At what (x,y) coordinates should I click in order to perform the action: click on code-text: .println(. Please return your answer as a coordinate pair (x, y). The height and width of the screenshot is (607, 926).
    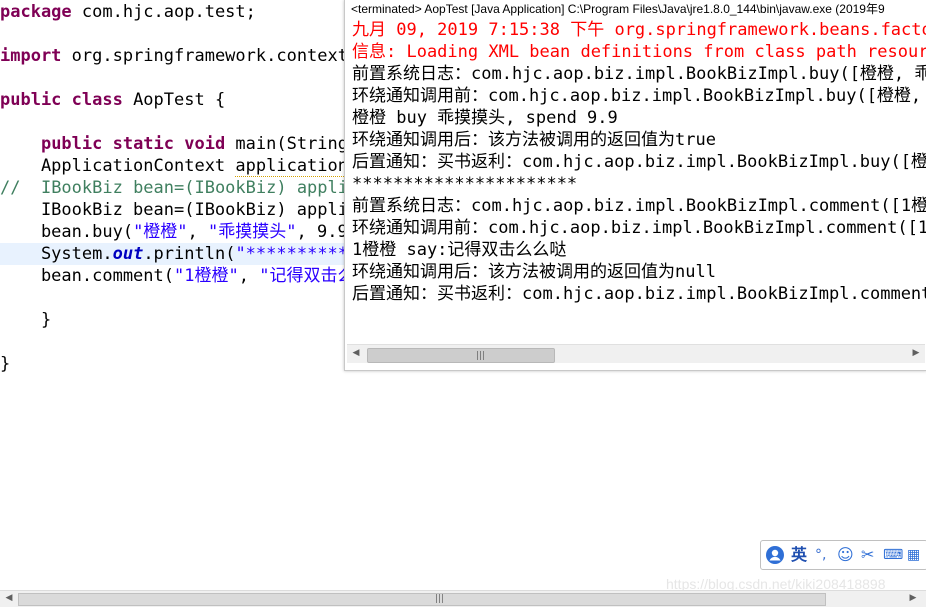
    Looking at the image, I should click on (189, 254).